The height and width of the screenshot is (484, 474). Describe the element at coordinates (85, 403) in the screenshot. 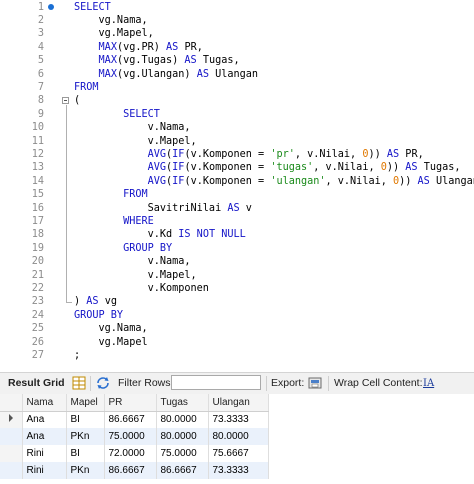

I see `column-header-mapel: Mapel` at that location.